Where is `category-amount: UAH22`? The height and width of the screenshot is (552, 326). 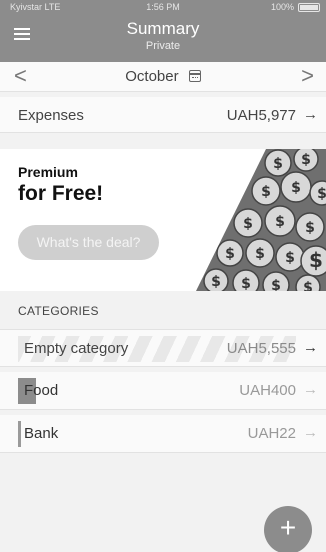 category-amount: UAH22 is located at coordinates (271, 433).